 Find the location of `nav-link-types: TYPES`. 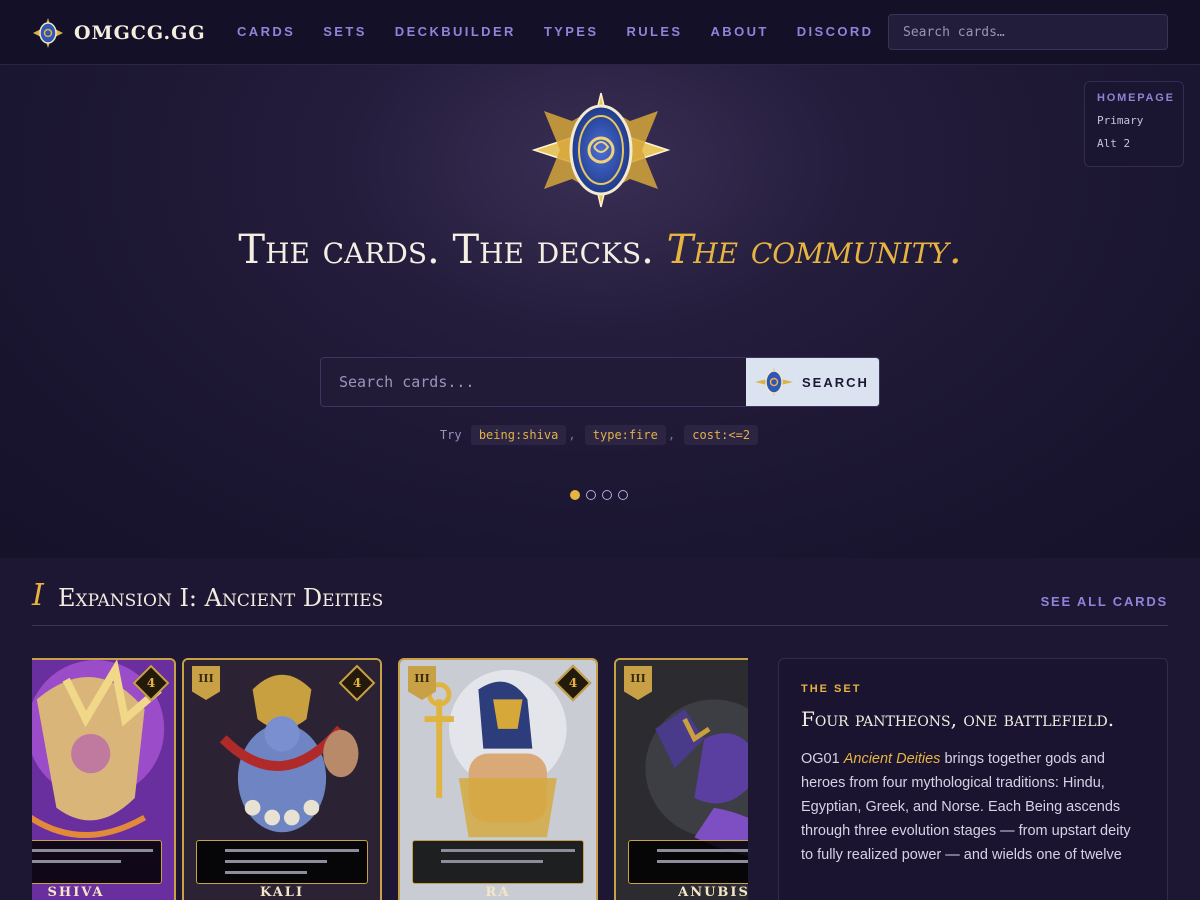

nav-link-types: TYPES is located at coordinates (571, 31).